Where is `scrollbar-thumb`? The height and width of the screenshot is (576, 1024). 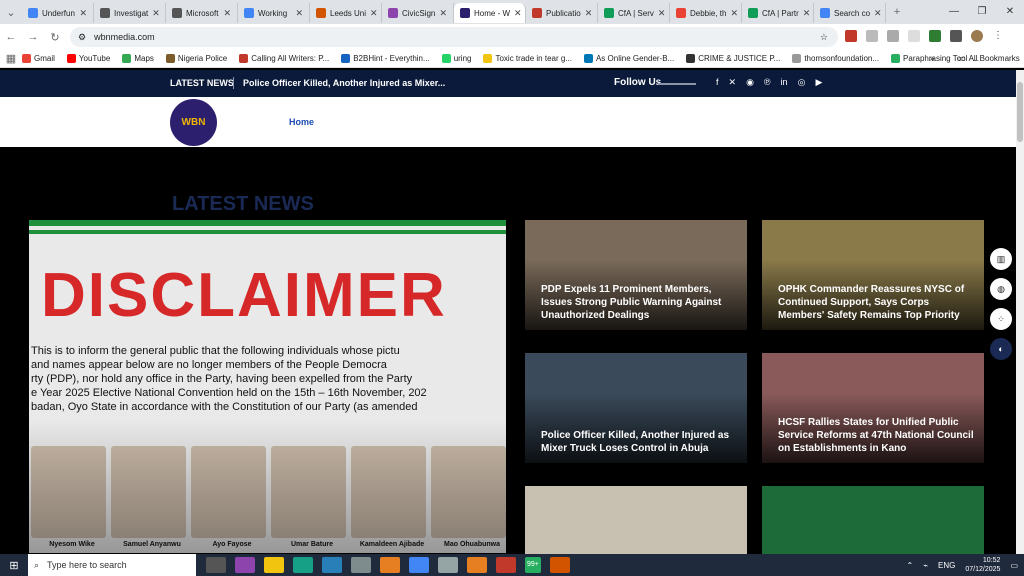 scrollbar-thumb is located at coordinates (1020, 112).